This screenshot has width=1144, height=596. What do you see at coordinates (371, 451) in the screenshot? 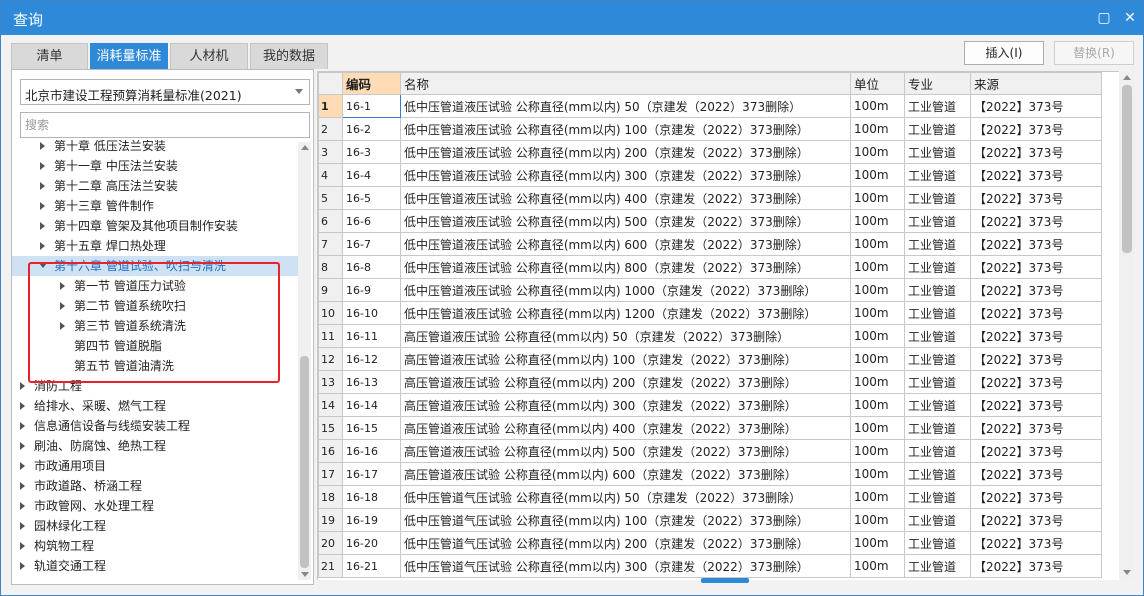
I see `code-cell: 16-16` at bounding box center [371, 451].